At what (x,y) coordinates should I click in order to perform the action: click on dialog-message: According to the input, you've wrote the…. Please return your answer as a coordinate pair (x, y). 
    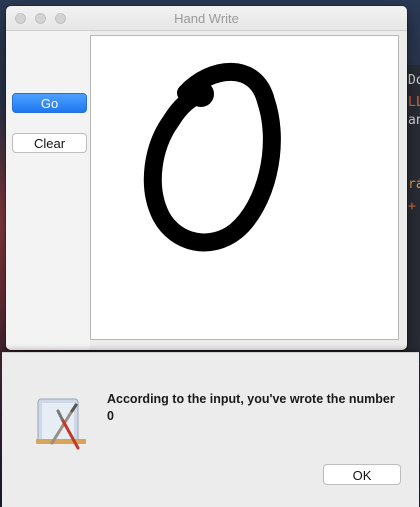
    Looking at the image, I should click on (251, 407).